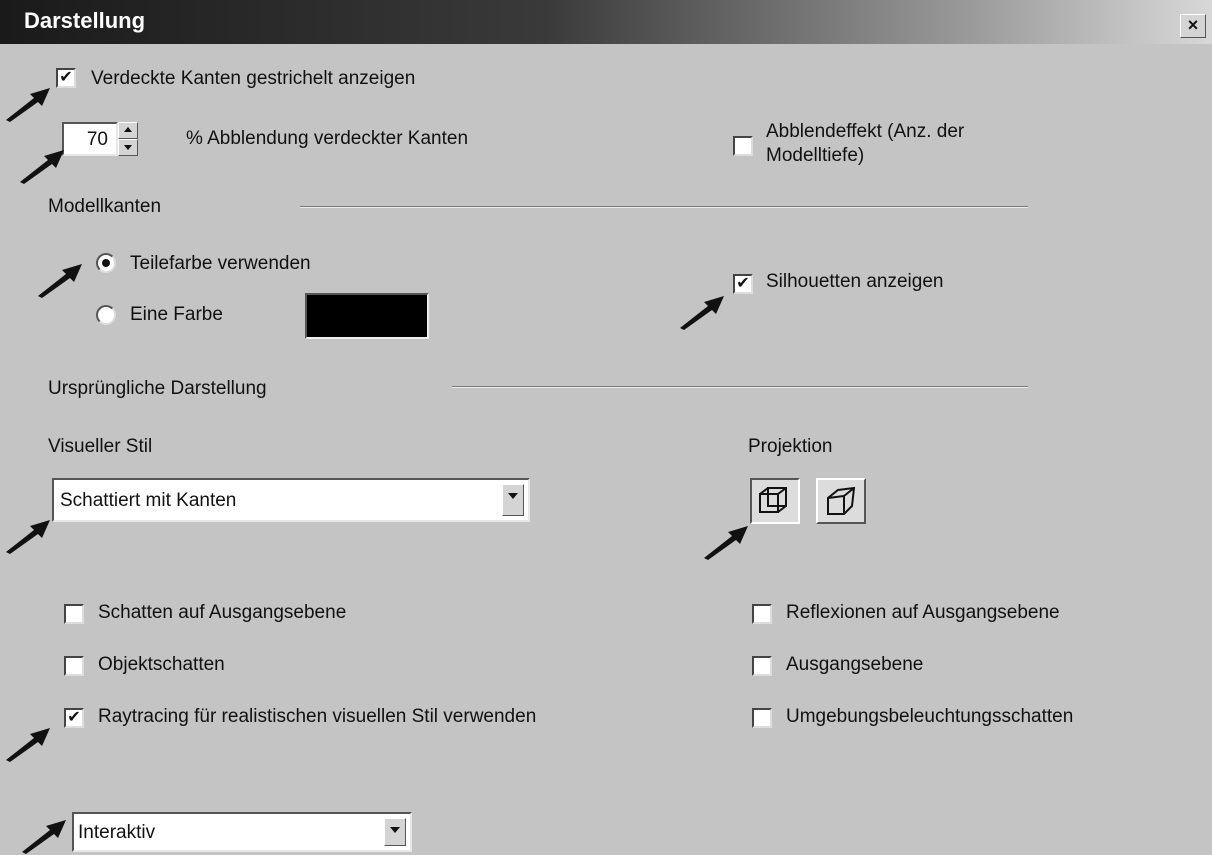 Image resolution: width=1212 pixels, height=855 pixels. I want to click on one-color-label: Eine Farbe, so click(176, 314).